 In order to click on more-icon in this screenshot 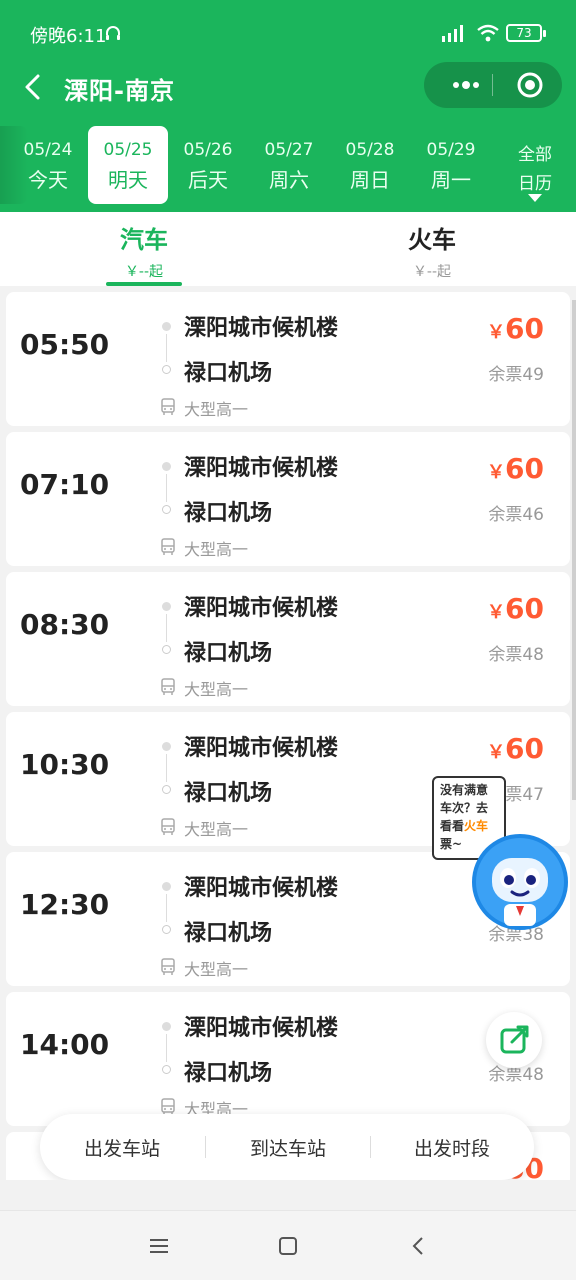, I will do `click(468, 85)`.